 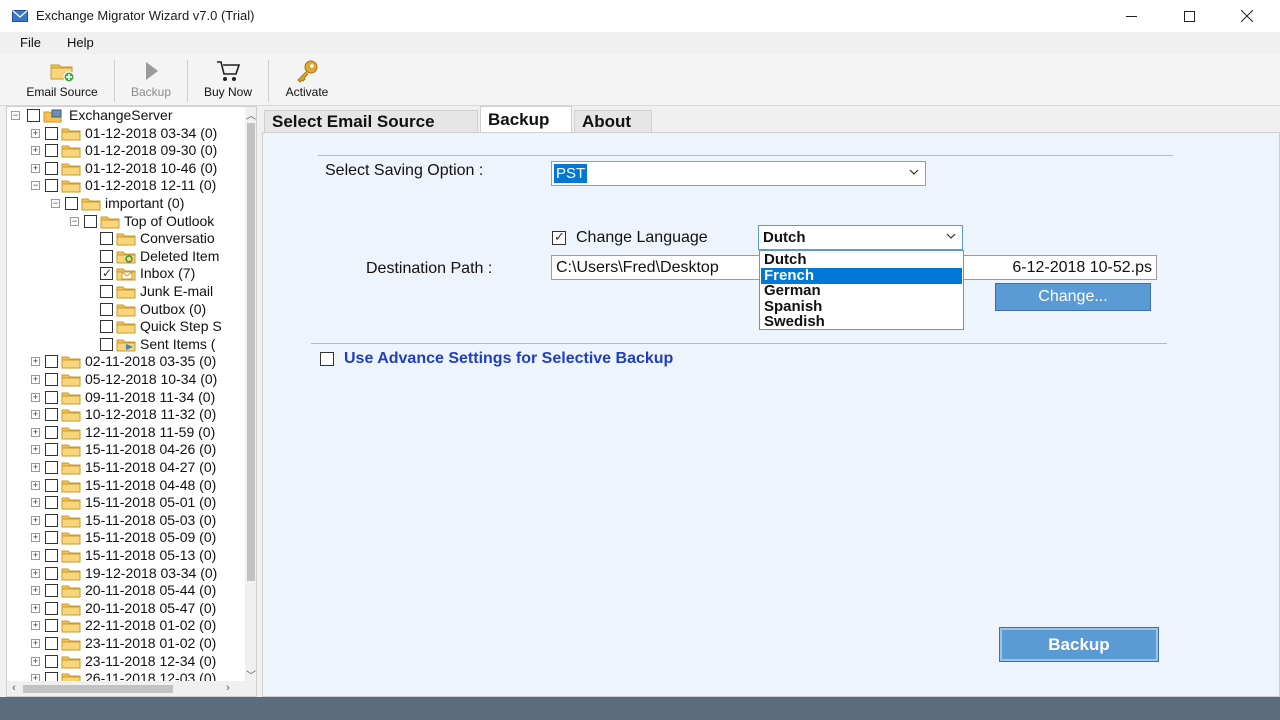 I want to click on tree-node: +15-11-2018 04-48 (0), so click(x=138, y=485).